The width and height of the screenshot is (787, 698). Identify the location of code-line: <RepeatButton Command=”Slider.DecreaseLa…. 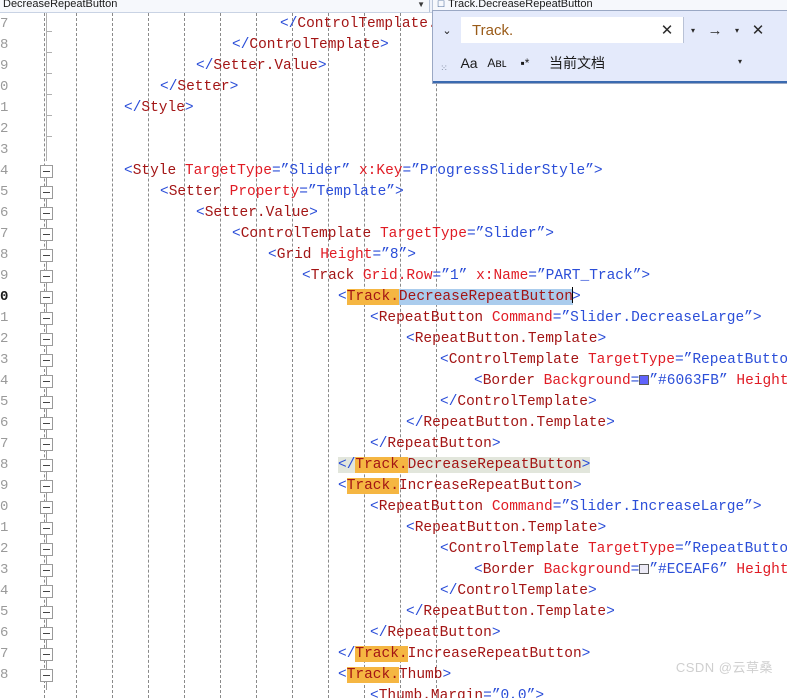
(393, 318).